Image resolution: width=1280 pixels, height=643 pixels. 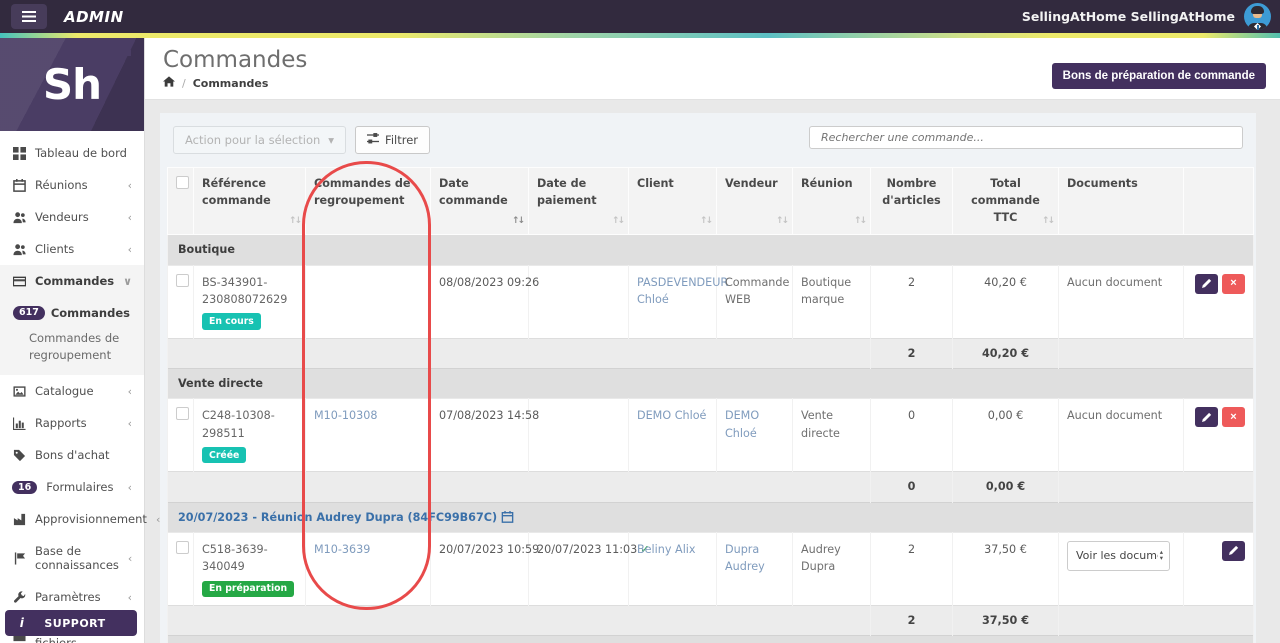 I want to click on sidebar-item-parametres: Paramètres ‹, so click(x=72, y=597).